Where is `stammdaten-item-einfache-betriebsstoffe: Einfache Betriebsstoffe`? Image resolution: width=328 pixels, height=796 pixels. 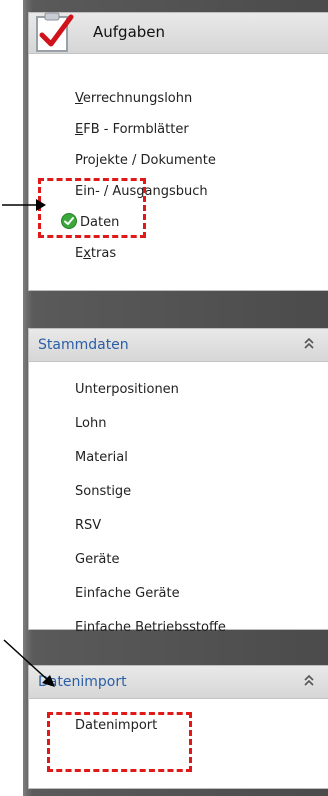
stammdaten-item-einfache-betriebsstoffe: Einfache Betriebsstoffe is located at coordinates (150, 628).